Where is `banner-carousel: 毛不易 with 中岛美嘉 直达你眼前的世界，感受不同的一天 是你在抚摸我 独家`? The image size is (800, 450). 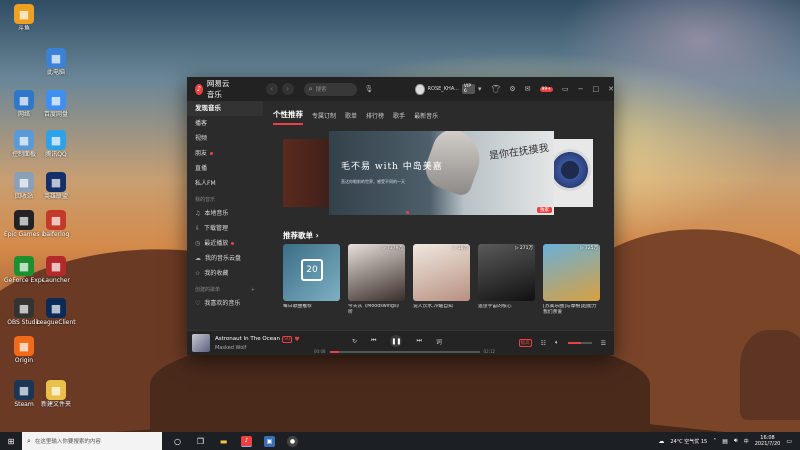 banner-carousel: 毛不易 with 中岛美嘉 直达你眼前的世界，感受不同的一天 是你在抚摸我 独家 is located at coordinates (438, 173).